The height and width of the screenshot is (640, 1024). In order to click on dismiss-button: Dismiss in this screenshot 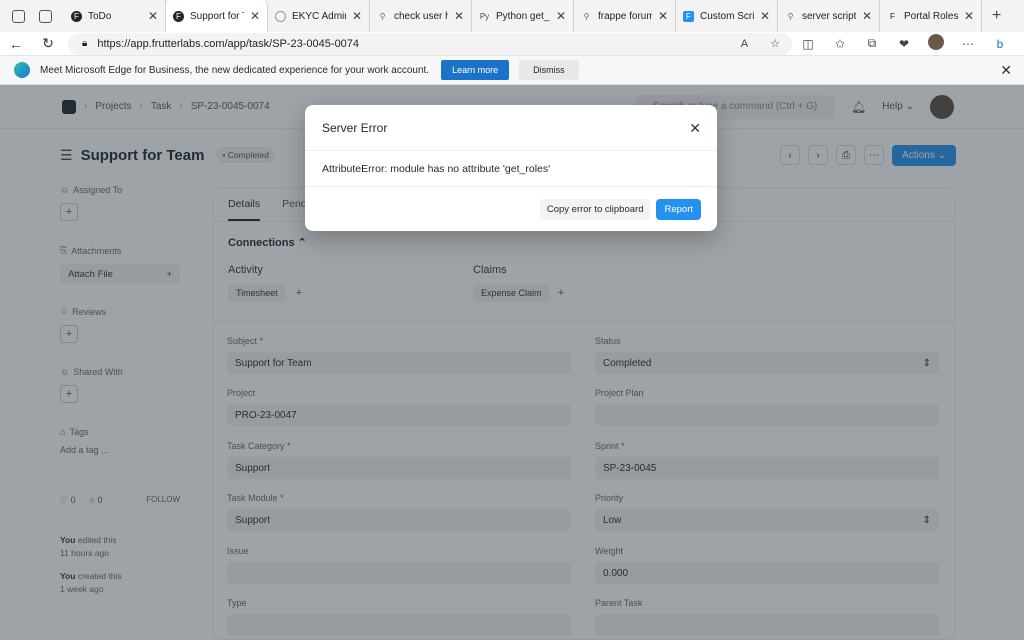, I will do `click(549, 70)`.